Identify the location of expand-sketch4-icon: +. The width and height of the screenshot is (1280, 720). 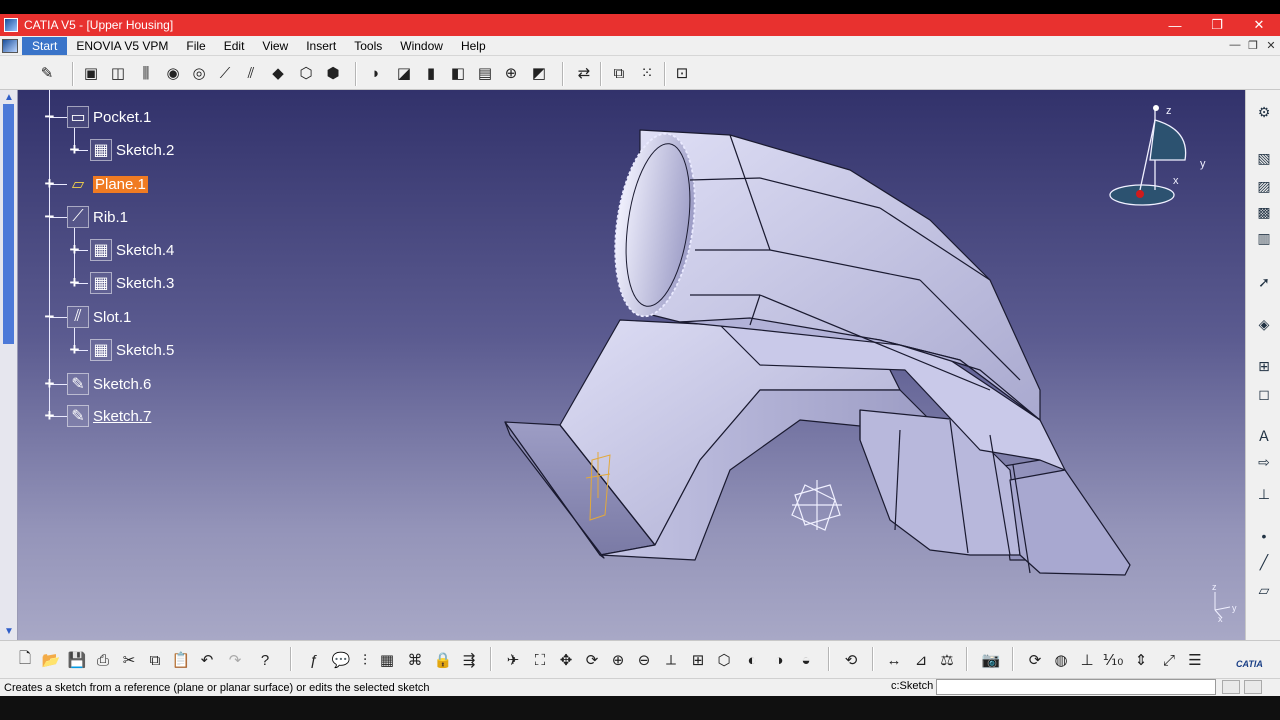
(74, 249).